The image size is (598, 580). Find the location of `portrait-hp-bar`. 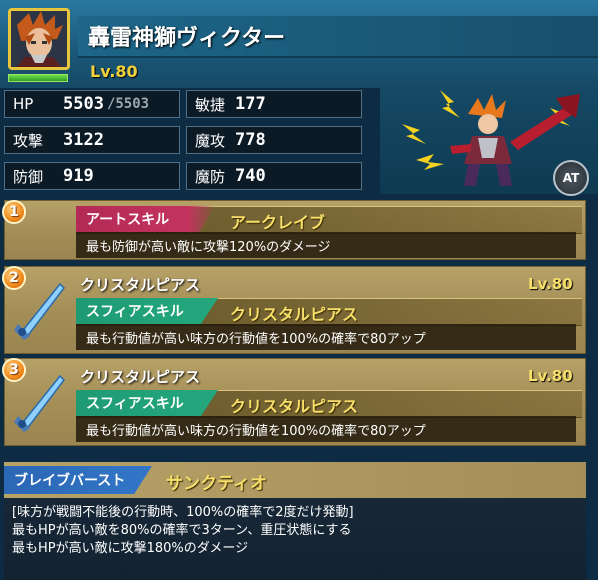

portrait-hp-bar is located at coordinates (38, 78).